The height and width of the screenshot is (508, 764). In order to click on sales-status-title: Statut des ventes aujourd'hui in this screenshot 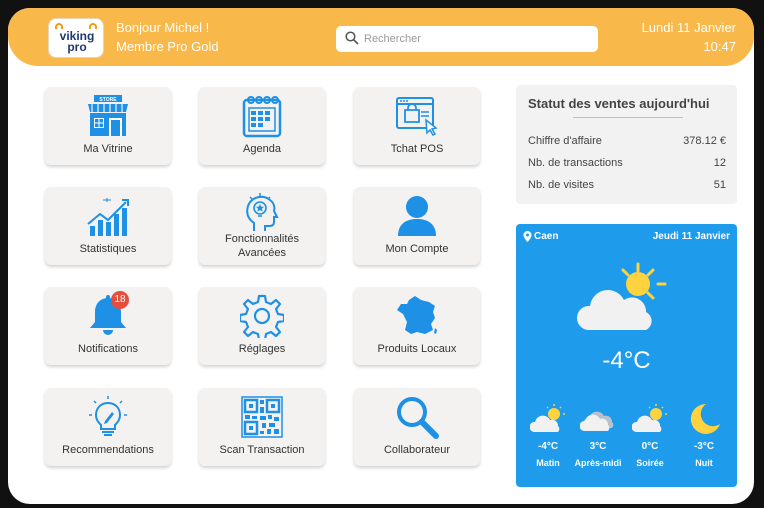, I will do `click(619, 103)`.